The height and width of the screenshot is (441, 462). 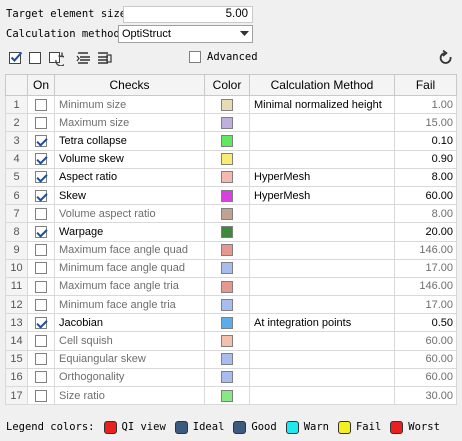 What do you see at coordinates (16, 58) in the screenshot?
I see `check-all-icon` at bounding box center [16, 58].